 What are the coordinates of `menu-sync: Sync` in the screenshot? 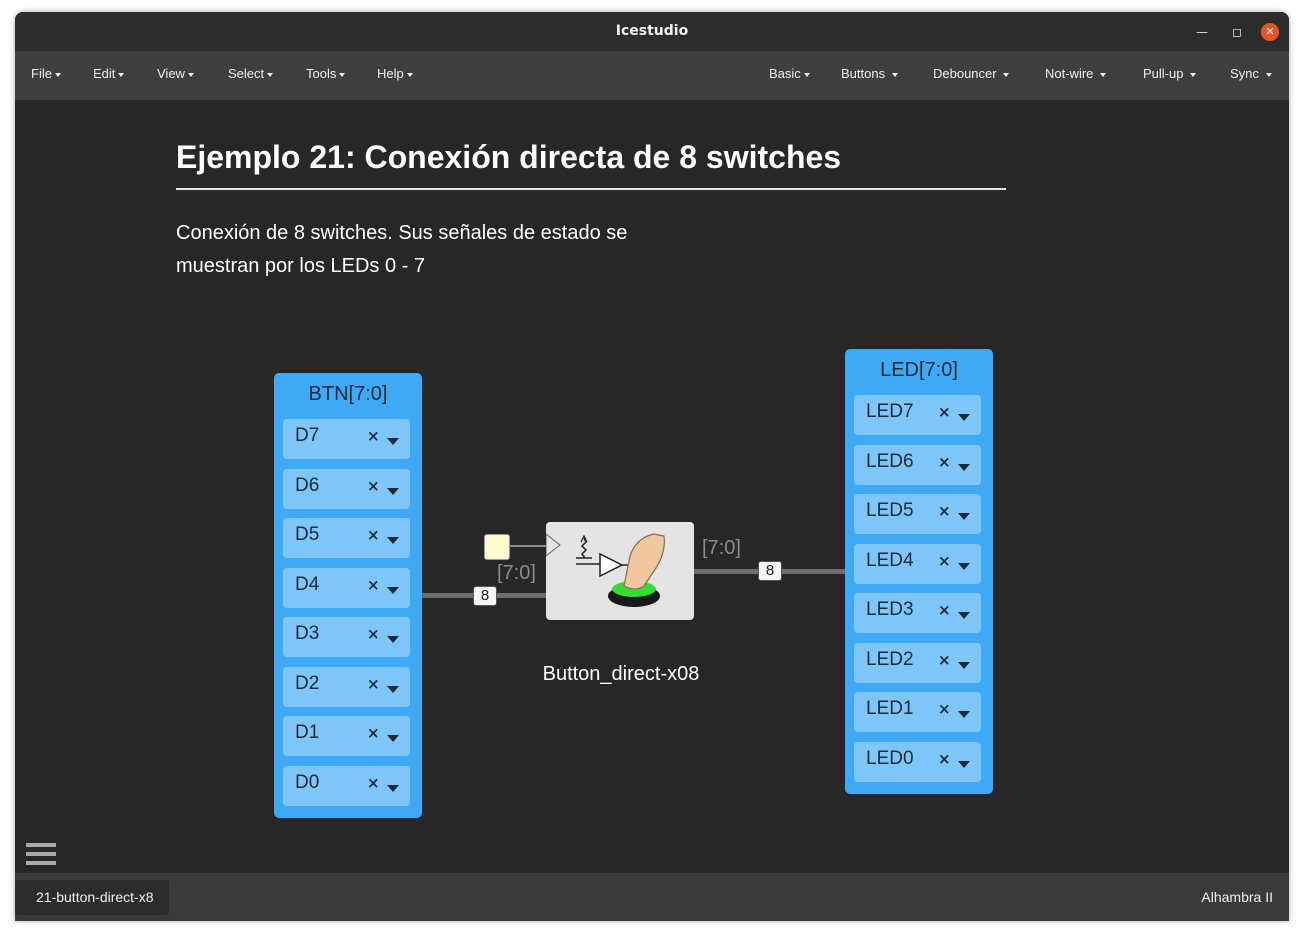 It's located at (1251, 73).